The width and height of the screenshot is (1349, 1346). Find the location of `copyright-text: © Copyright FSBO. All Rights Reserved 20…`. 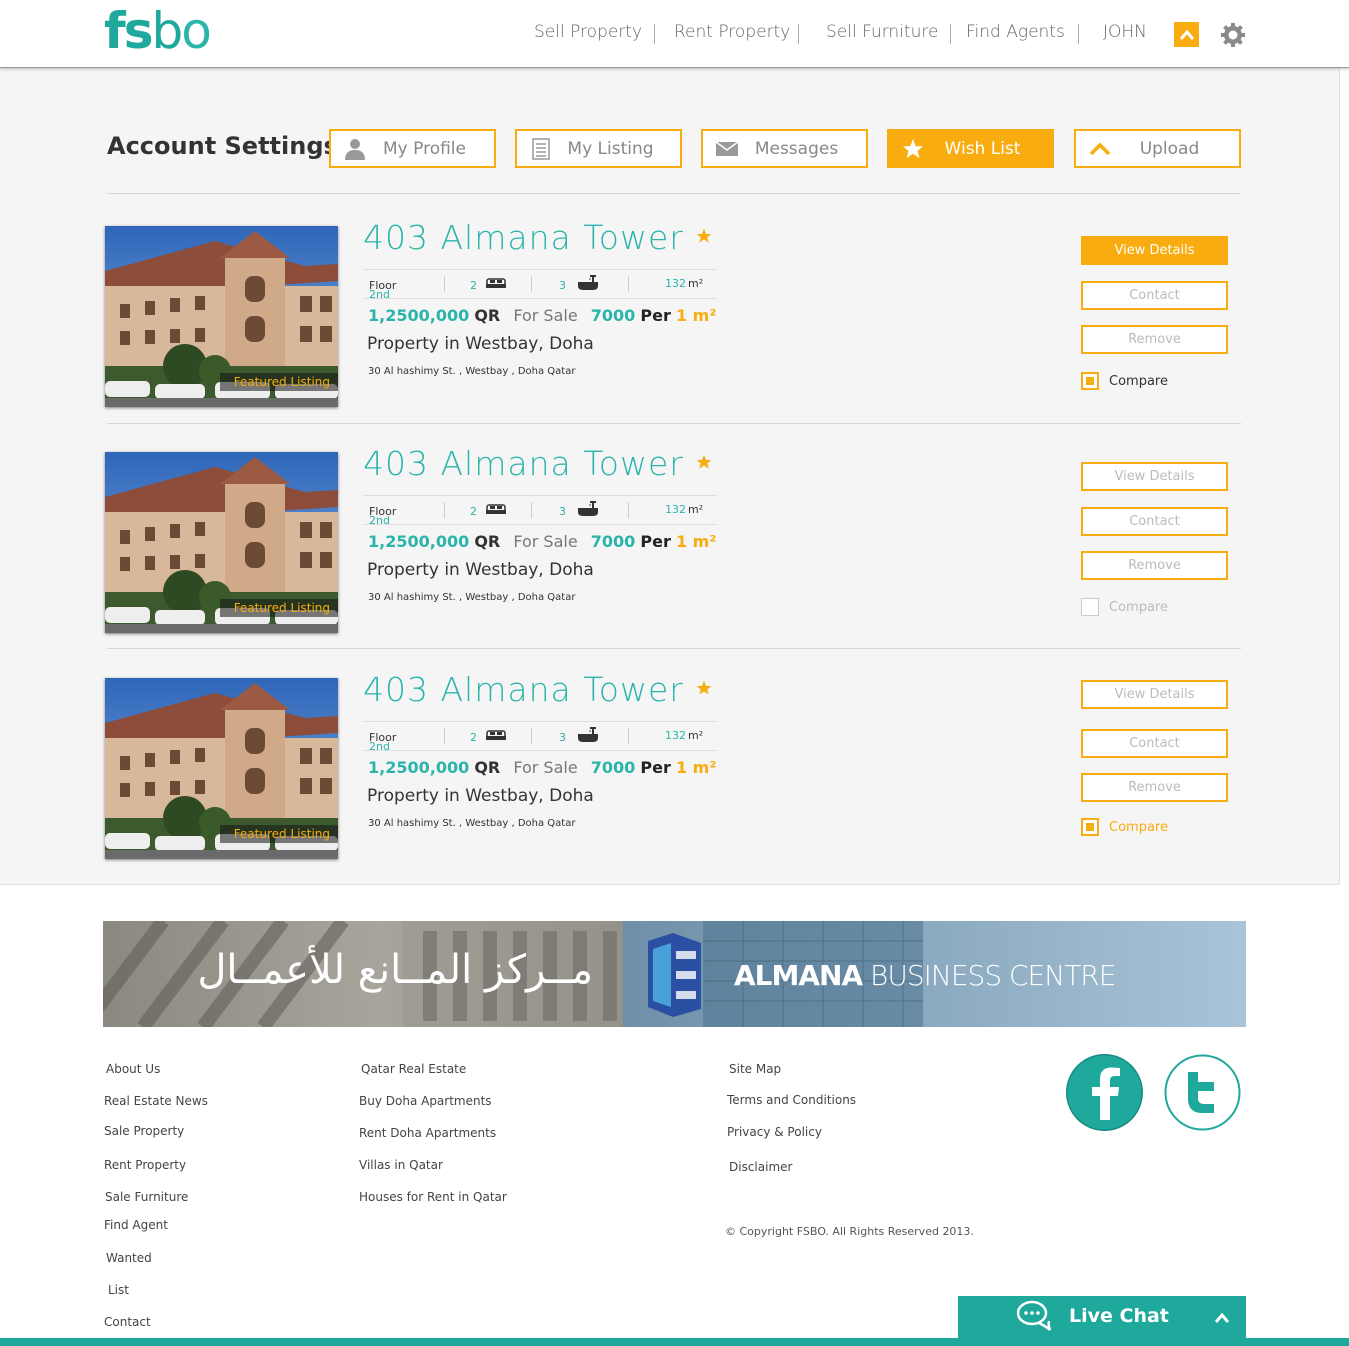

copyright-text: © Copyright FSBO. All Rights Reserved 20… is located at coordinates (849, 1231).